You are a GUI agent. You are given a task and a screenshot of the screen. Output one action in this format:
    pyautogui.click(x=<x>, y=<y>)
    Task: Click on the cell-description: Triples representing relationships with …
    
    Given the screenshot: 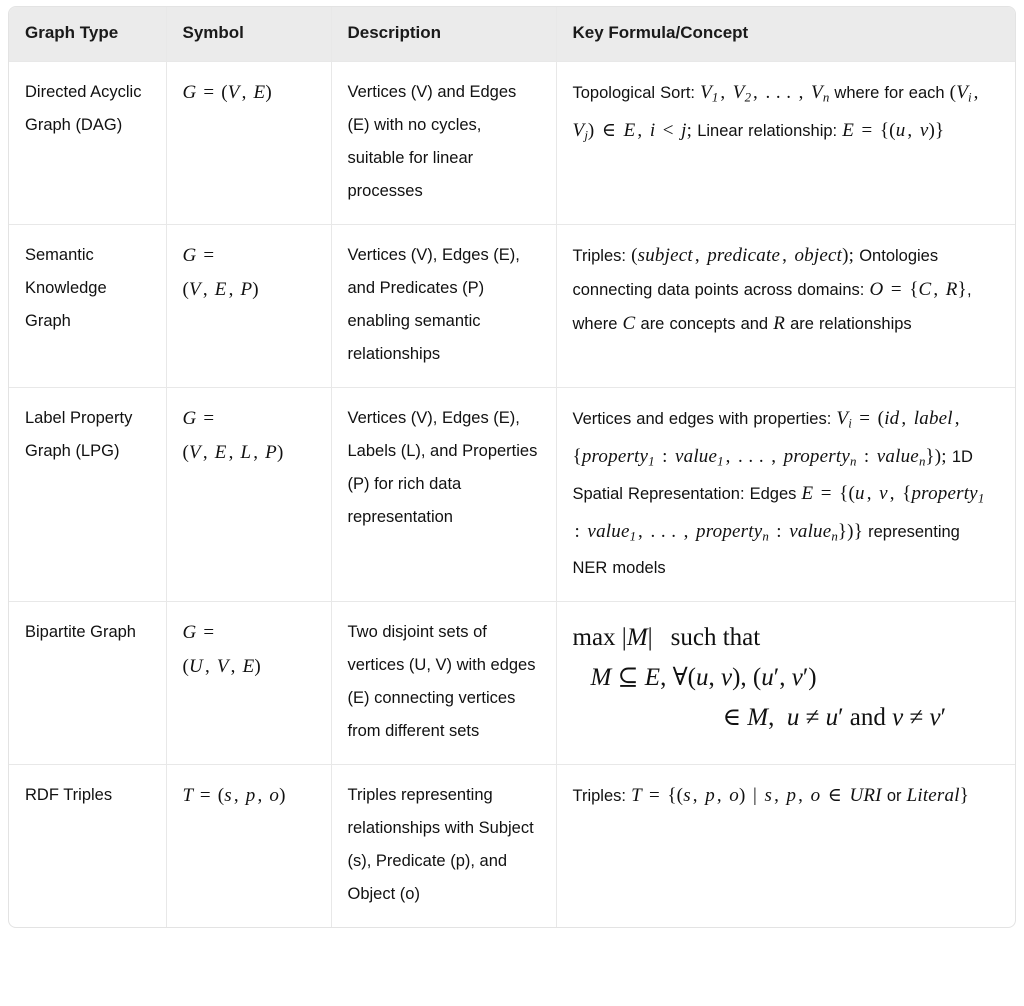 What is the action you would take?
    pyautogui.click(x=444, y=846)
    